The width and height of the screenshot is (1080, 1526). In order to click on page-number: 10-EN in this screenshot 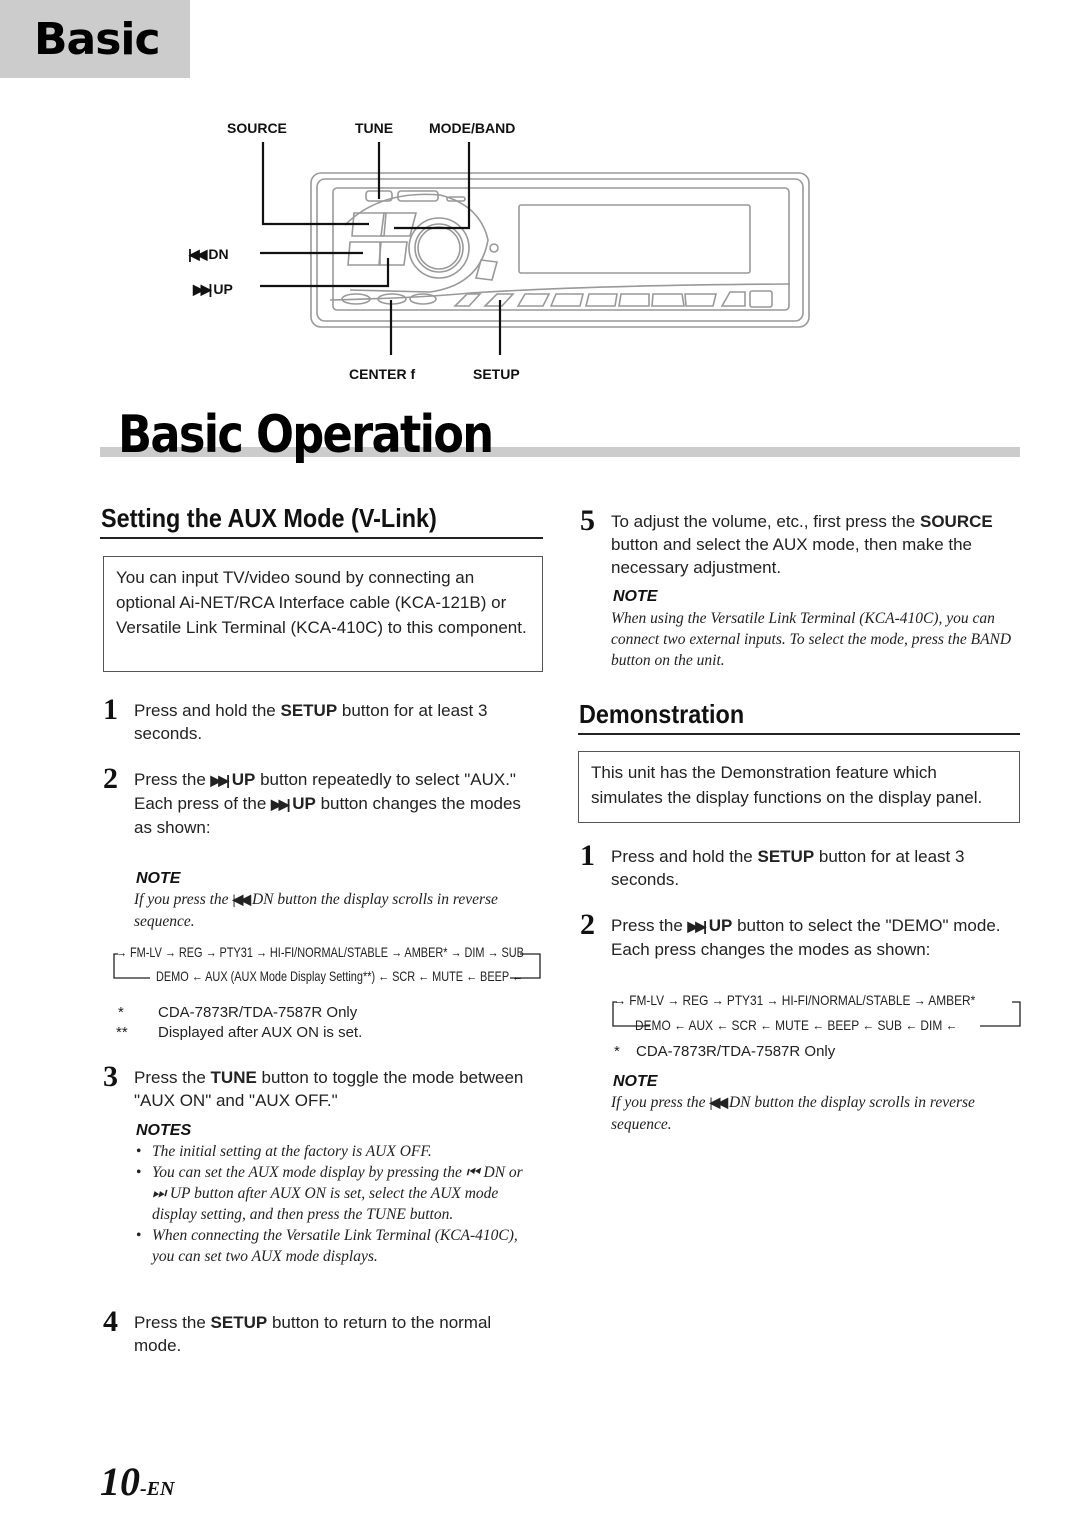, I will do `click(137, 1481)`.